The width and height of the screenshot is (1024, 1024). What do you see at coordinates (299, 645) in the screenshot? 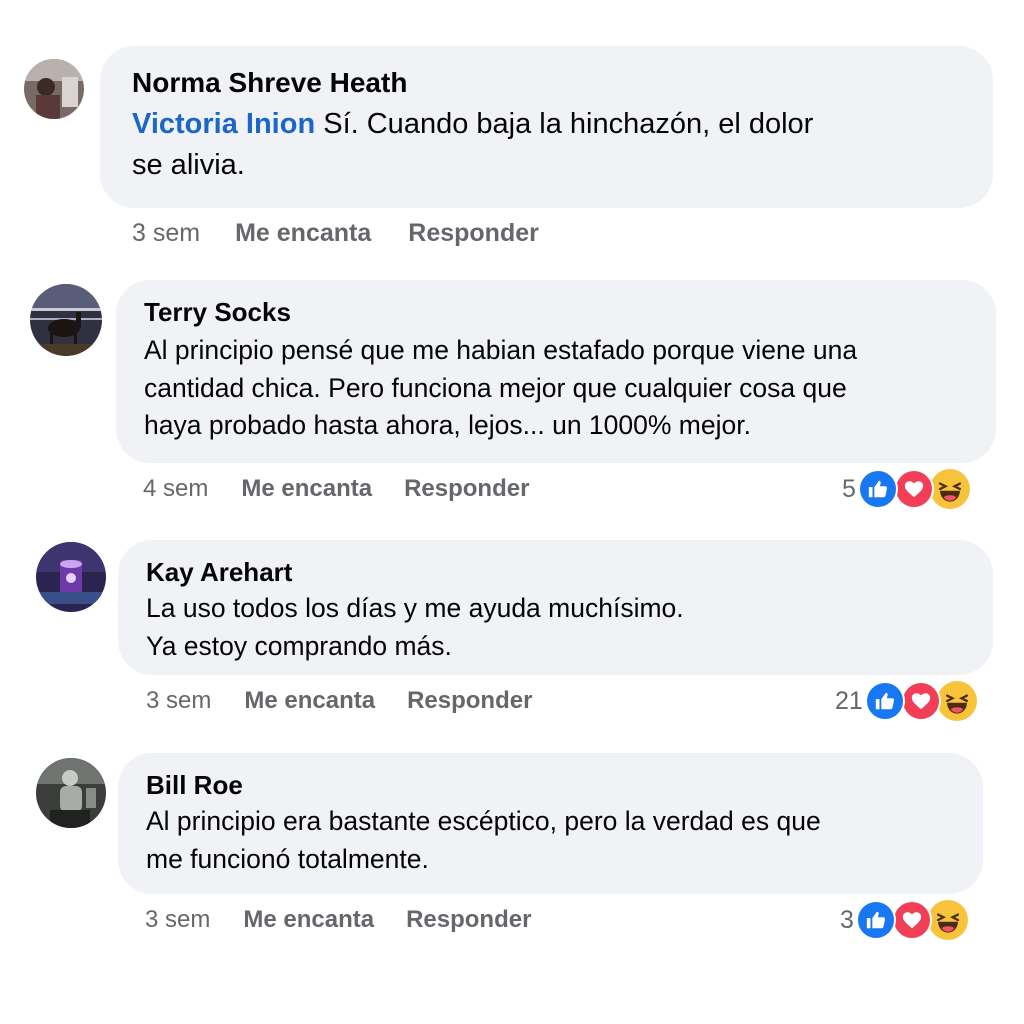
I see `comment-text-line-2: Ya estoy comprando más.` at bounding box center [299, 645].